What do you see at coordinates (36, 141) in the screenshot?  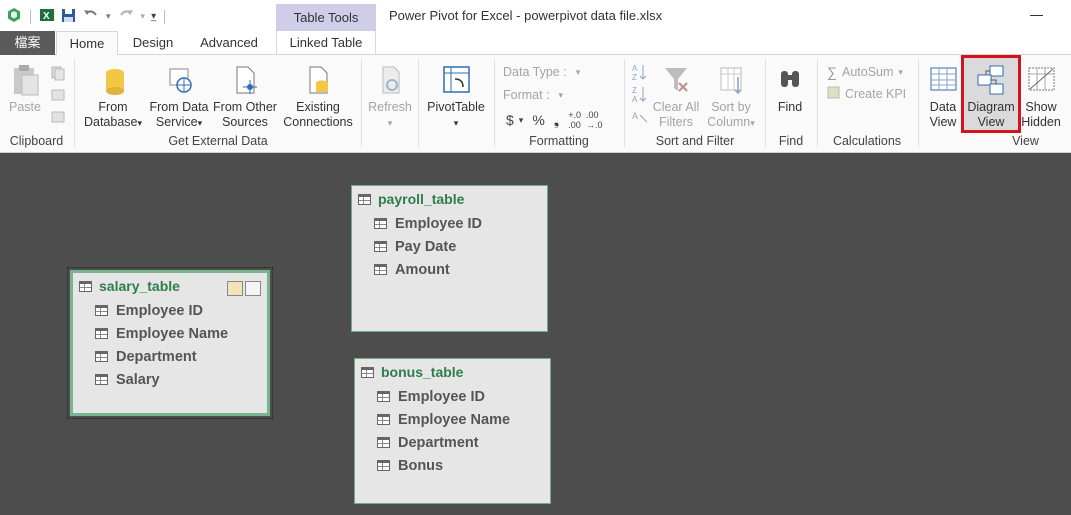 I see `group-label-clipboard: Clipboard` at bounding box center [36, 141].